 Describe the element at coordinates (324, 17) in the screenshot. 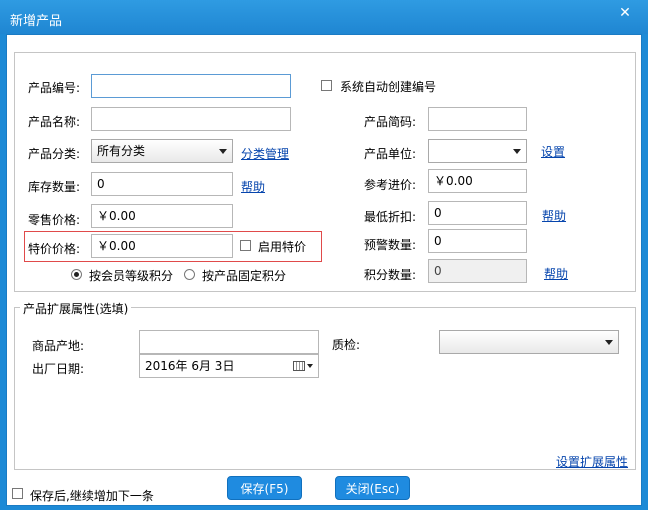

I see `title-bar: 新增产品 ✕` at that location.